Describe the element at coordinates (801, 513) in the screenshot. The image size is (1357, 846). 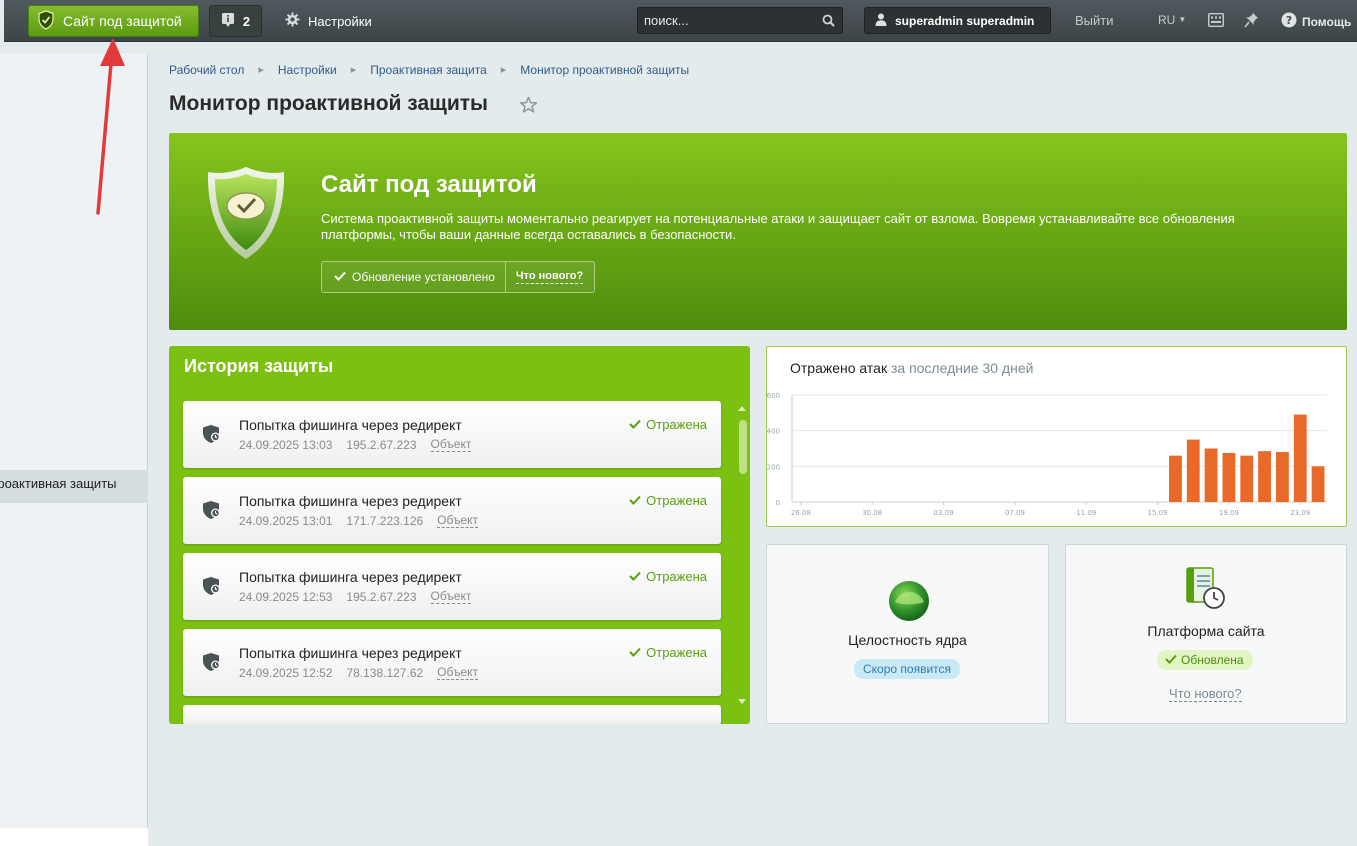
I see `chart-x-tick-label: 26.08` at that location.